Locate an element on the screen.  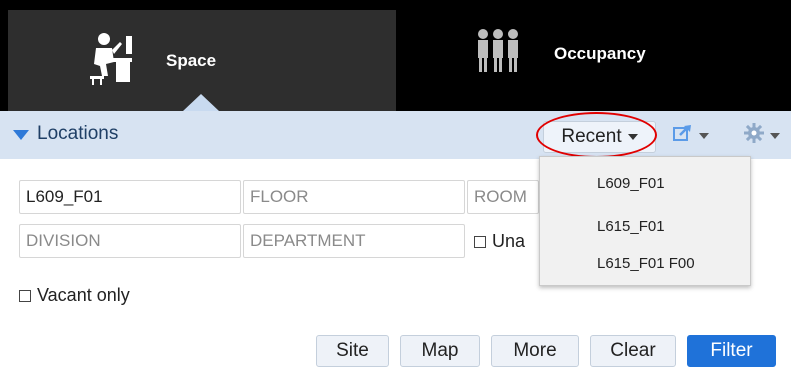
desk-worker-icon is located at coordinates (110, 61).